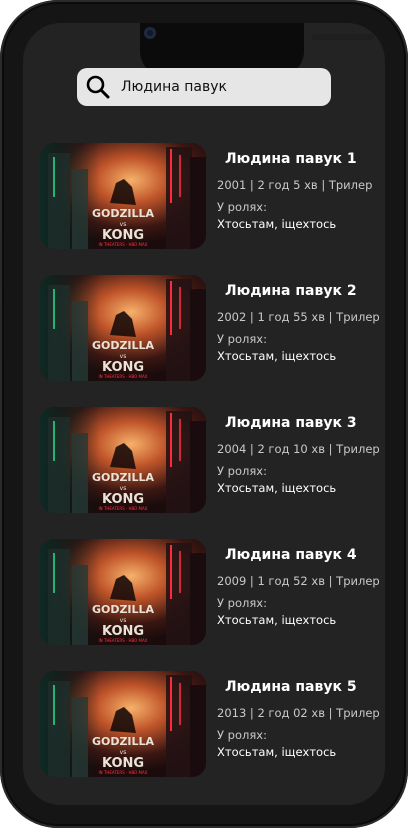 This screenshot has height=828, width=408. What do you see at coordinates (1, 185) in the screenshot?
I see `mute-switch` at bounding box center [1, 185].